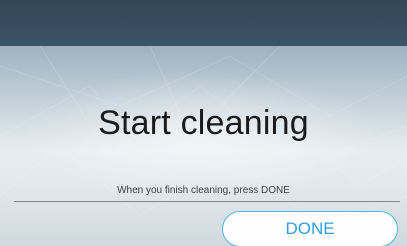 The image size is (407, 246). Describe the element at coordinates (310, 228) in the screenshot. I see `done-button: DONE` at that location.